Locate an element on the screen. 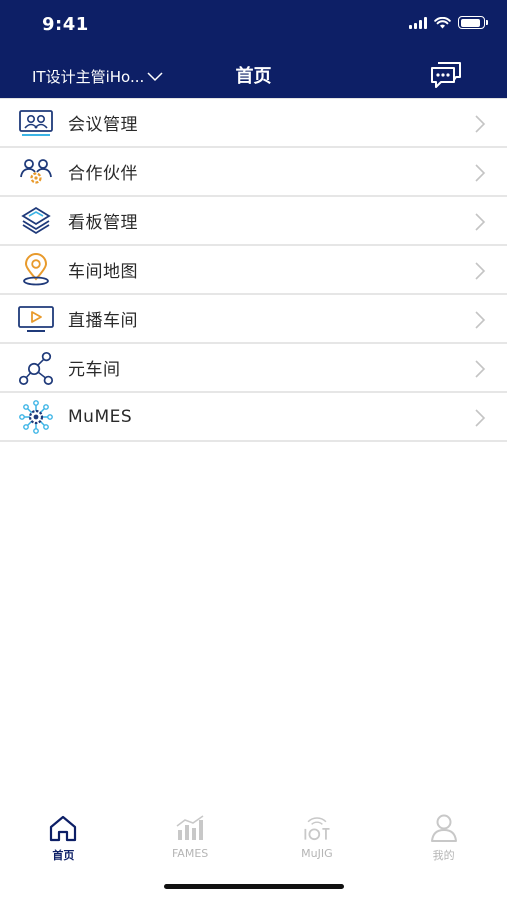 Image resolution: width=507 pixels, height=900 pixels. status-time: 9:41 is located at coordinates (65, 24).